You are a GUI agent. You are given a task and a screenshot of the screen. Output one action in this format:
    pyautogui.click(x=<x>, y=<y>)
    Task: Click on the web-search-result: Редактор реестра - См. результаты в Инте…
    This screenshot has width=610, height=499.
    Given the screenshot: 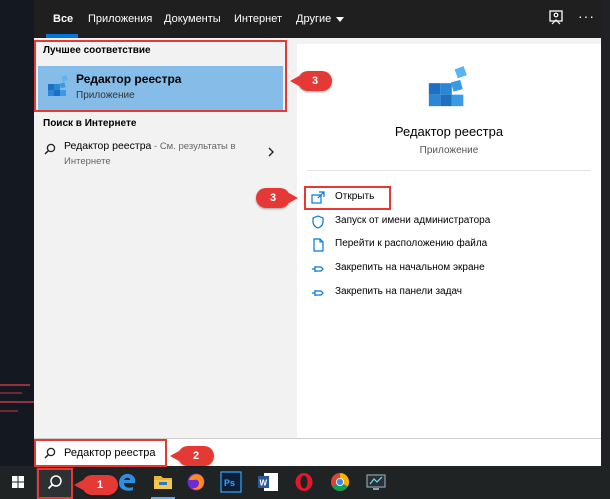 What is the action you would take?
    pyautogui.click(x=160, y=154)
    